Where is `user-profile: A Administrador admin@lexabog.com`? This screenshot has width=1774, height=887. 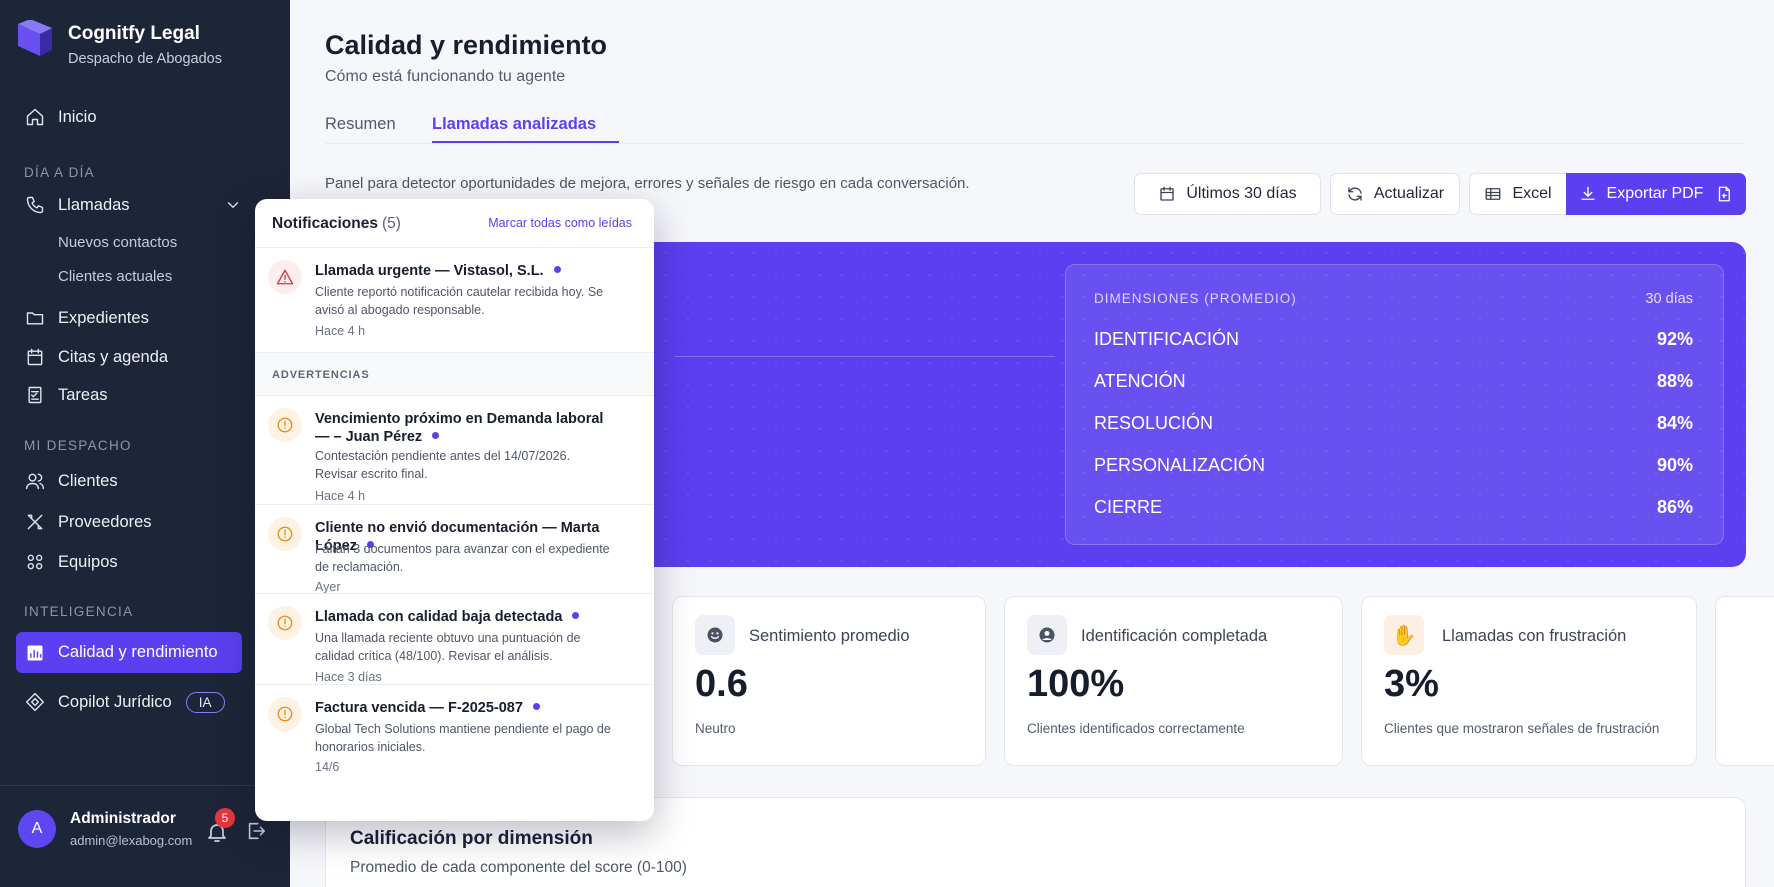
user-profile: A Administrador admin@lexabog.com is located at coordinates (105, 829).